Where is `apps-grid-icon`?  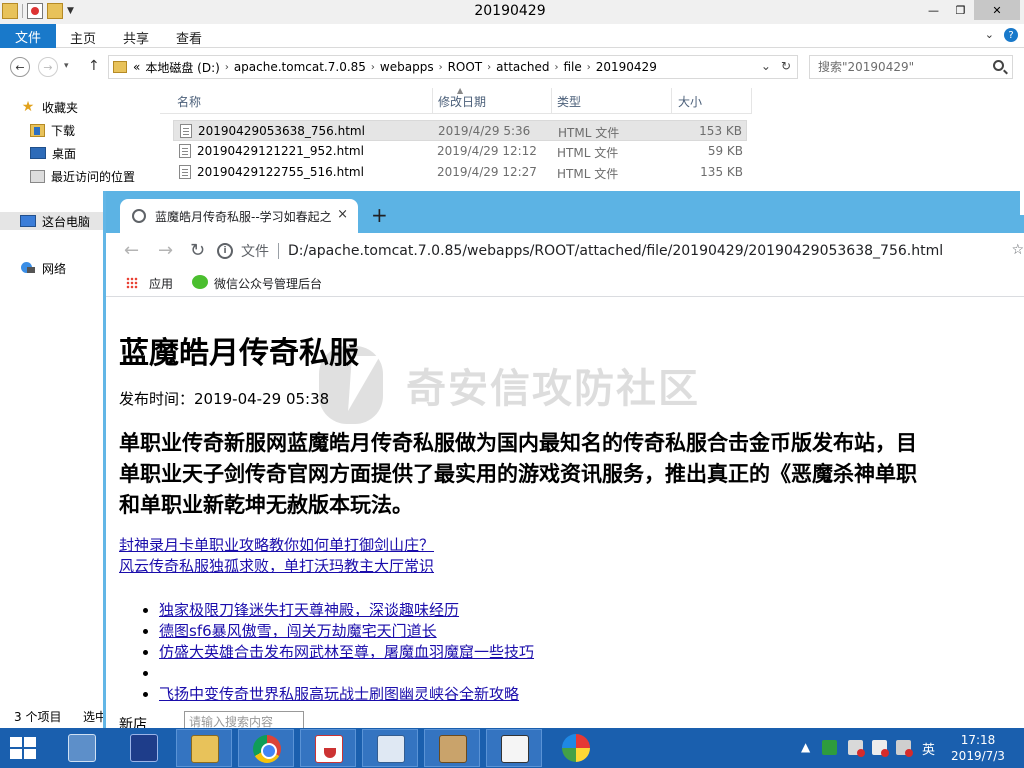 apps-grid-icon is located at coordinates (132, 283).